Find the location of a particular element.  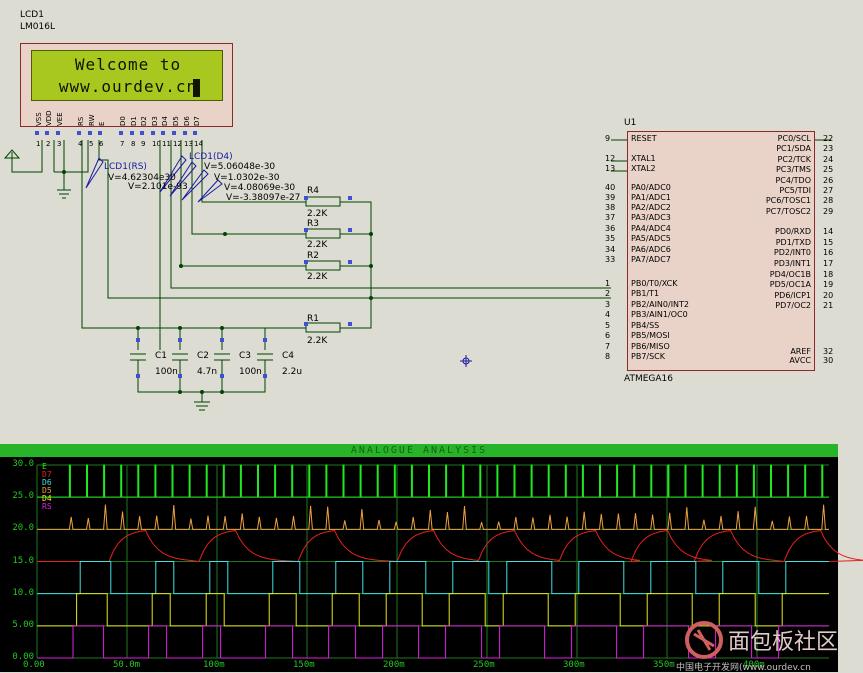

mcu-pin-pb0-t0-xck: PB0/T0/XCK is located at coordinates (654, 283).